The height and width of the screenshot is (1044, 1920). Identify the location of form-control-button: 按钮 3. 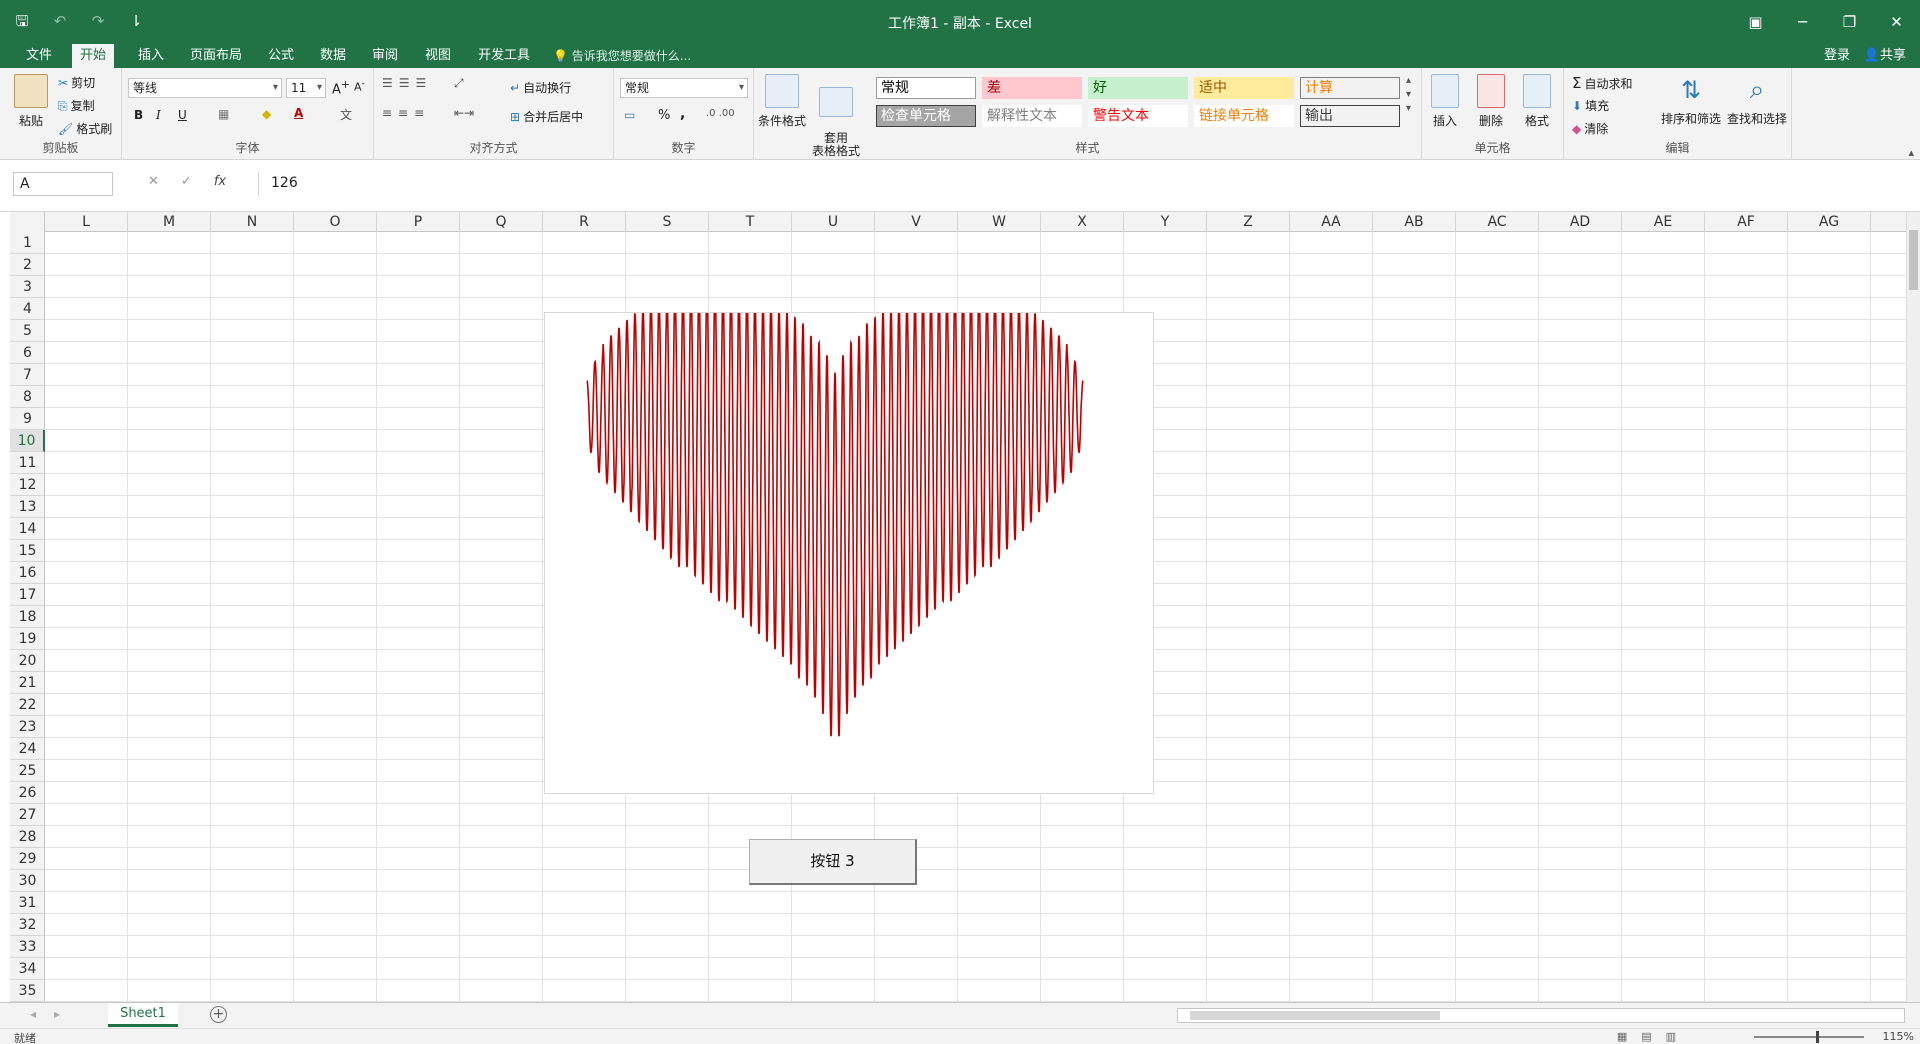
(833, 862).